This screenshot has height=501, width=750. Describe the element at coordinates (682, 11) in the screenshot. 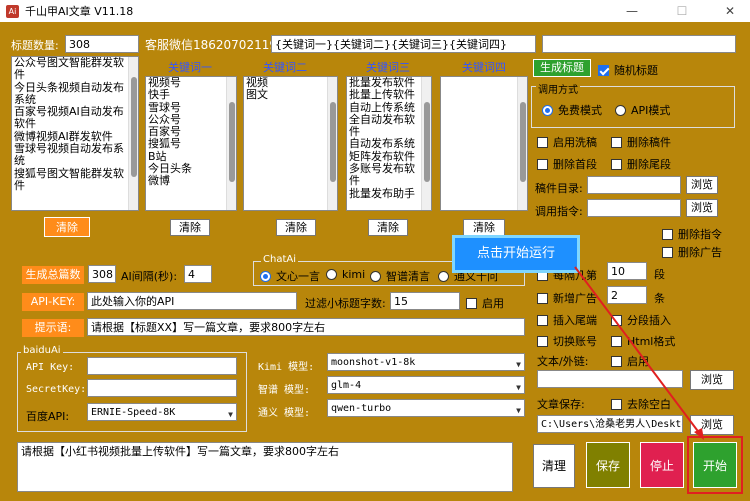

I see `maximize-button: ☐` at that location.